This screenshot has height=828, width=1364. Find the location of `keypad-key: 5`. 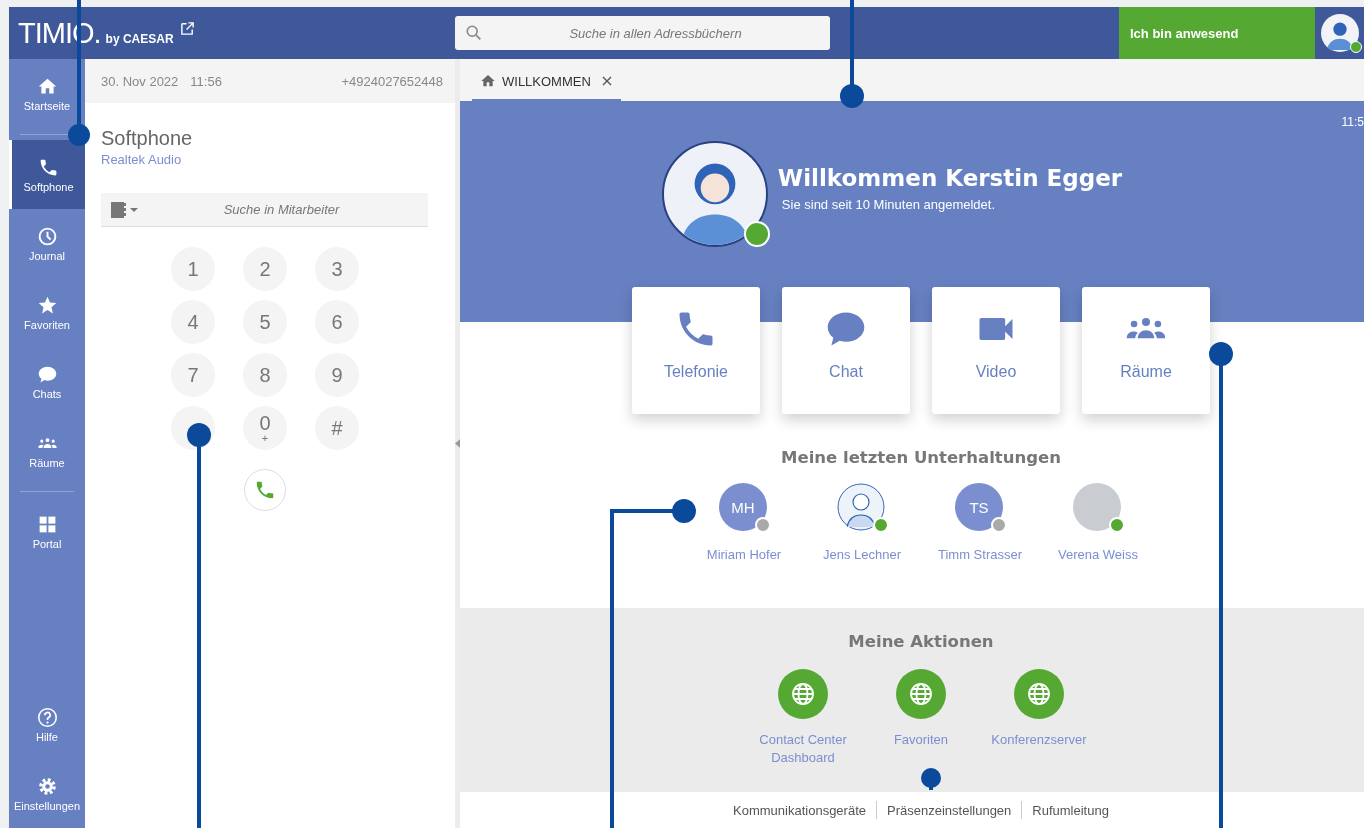

keypad-key: 5 is located at coordinates (265, 322).